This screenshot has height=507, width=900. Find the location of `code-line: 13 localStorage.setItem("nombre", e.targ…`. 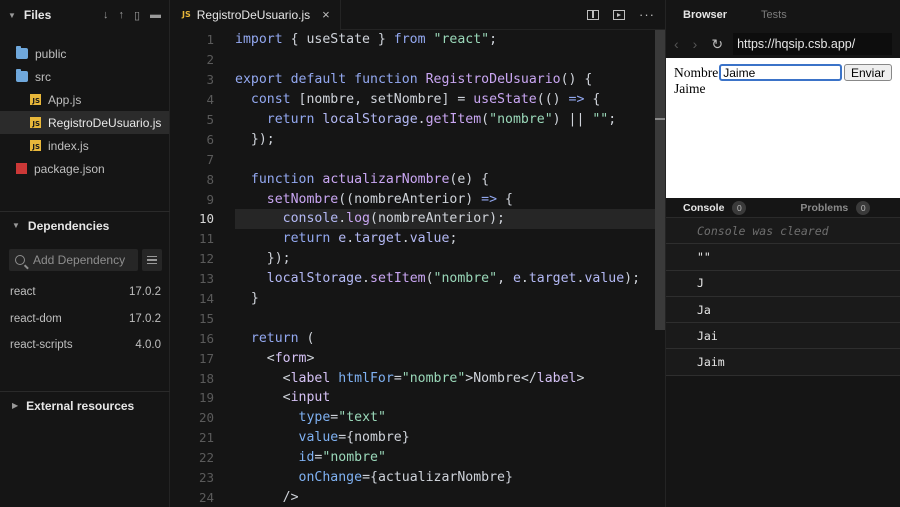

code-line: 13 localStorage.setItem("nombre", e.targ… is located at coordinates (412, 279).